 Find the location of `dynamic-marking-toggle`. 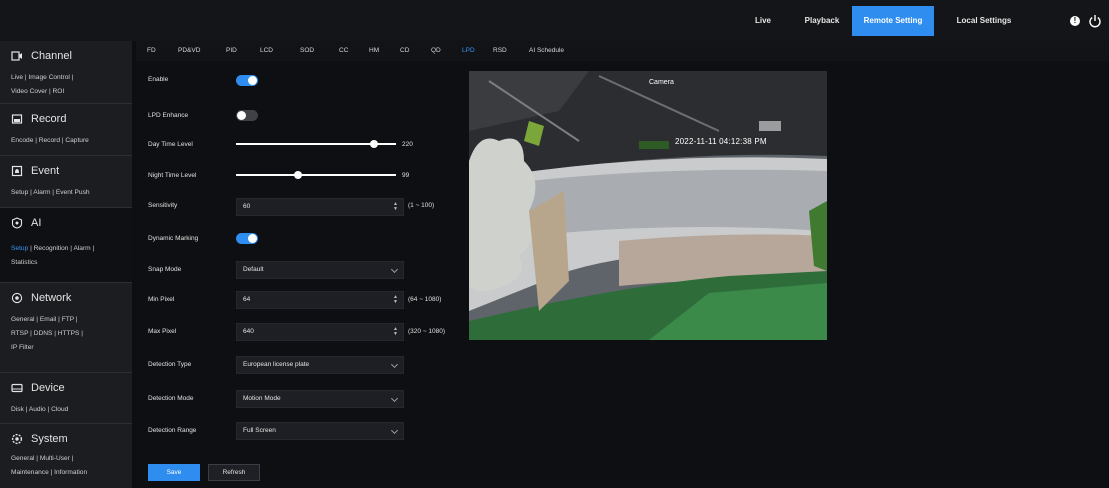

dynamic-marking-toggle is located at coordinates (247, 238).